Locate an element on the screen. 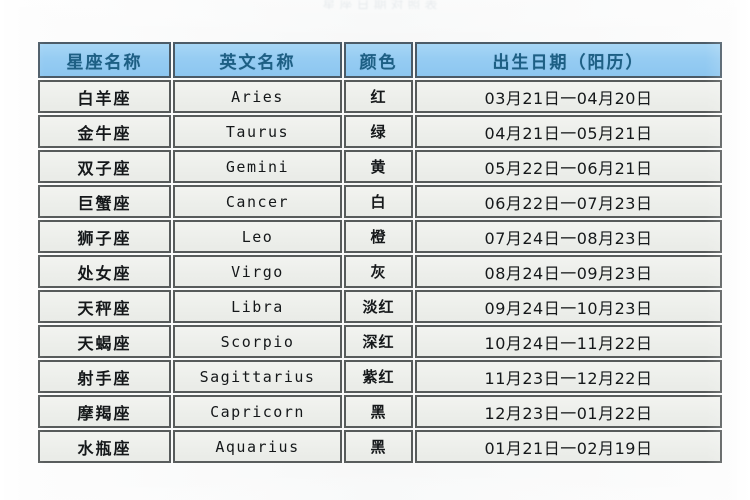 The height and width of the screenshot is (500, 750). table-row: 天秤座 Libra 淡红 09月24日一10月23日 is located at coordinates (380, 306).